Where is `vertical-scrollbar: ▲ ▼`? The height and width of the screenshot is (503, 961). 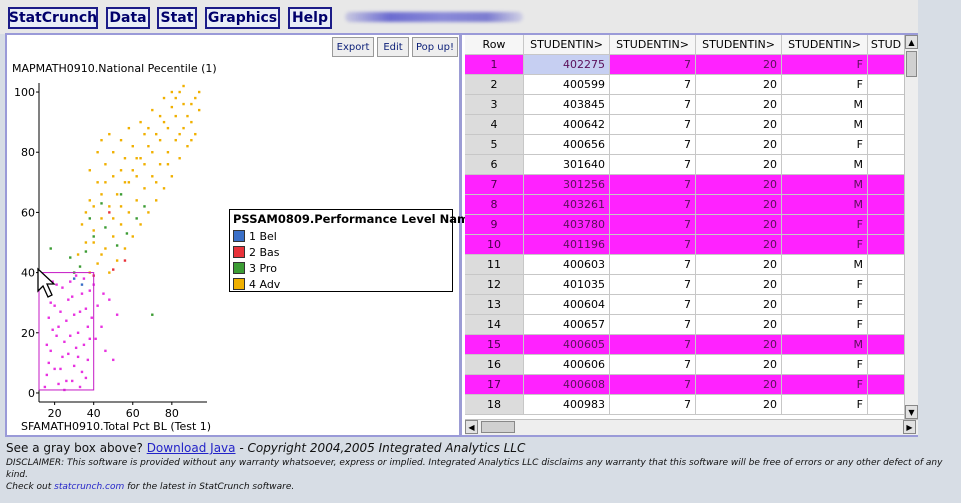
vertical-scrollbar: ▲ ▼ is located at coordinates (911, 227).